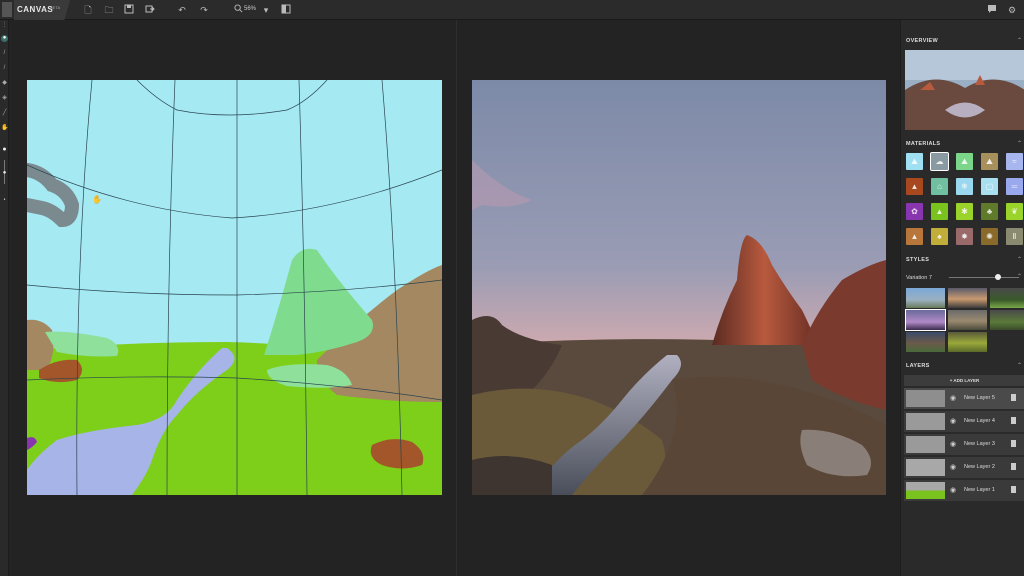 This screenshot has height=576, width=1024. I want to click on grip-icon: ⋮, so click(4, 25).